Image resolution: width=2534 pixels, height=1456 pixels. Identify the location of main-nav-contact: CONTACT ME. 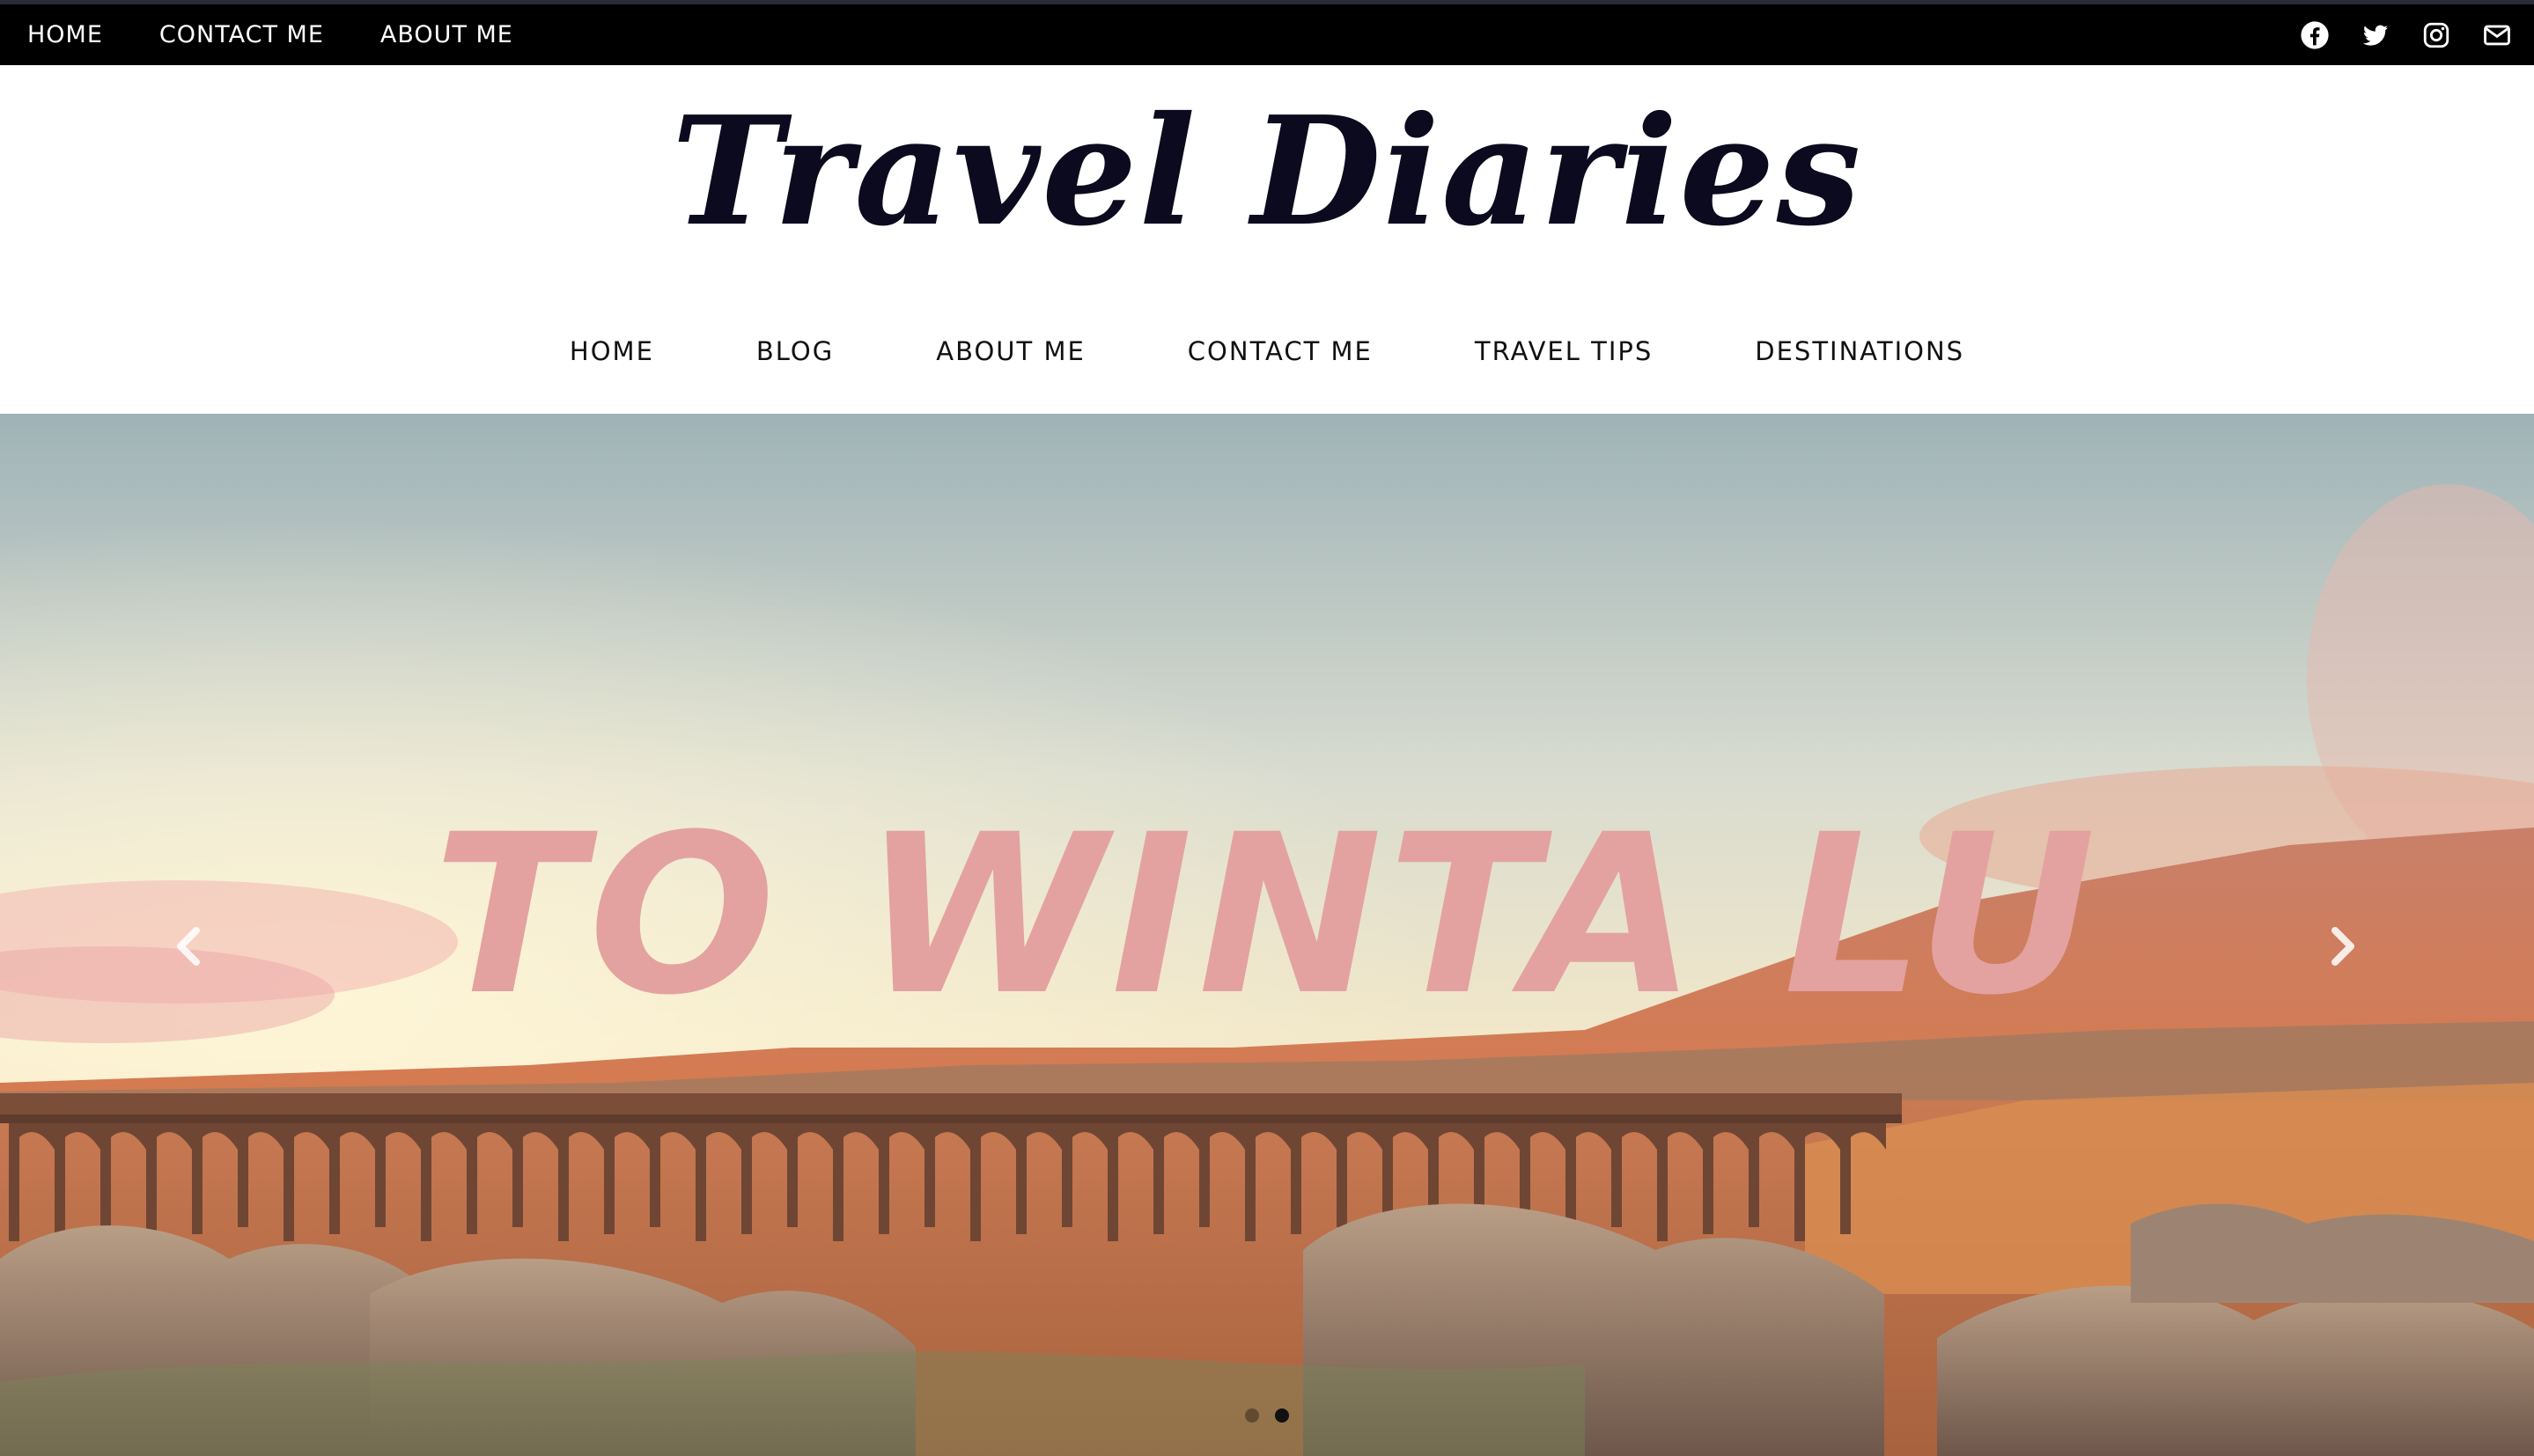
(1280, 351).